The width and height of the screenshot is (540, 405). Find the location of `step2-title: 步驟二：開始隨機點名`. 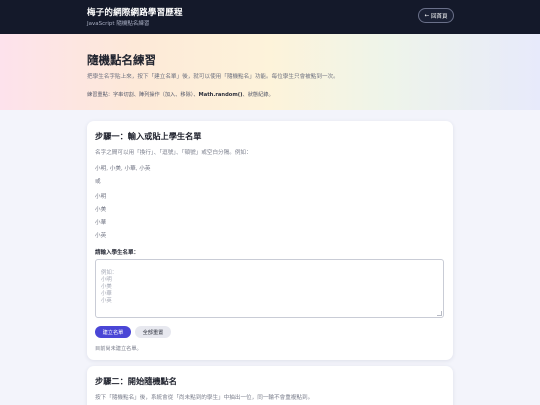

step2-title: 步驟二：開始隨機點名 is located at coordinates (136, 381).